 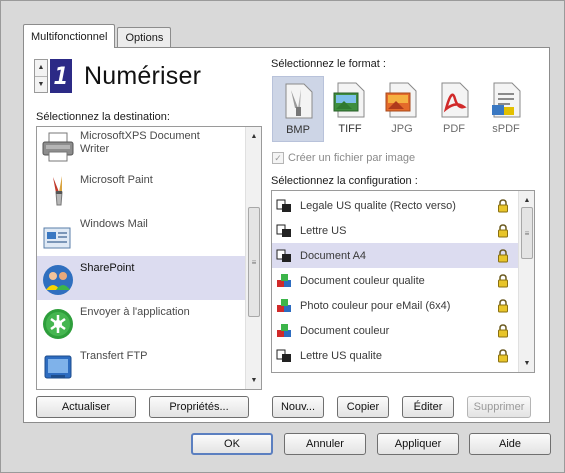 What do you see at coordinates (141, 278) in the screenshot?
I see `destination-item-sharepoint: SharePoint` at bounding box center [141, 278].